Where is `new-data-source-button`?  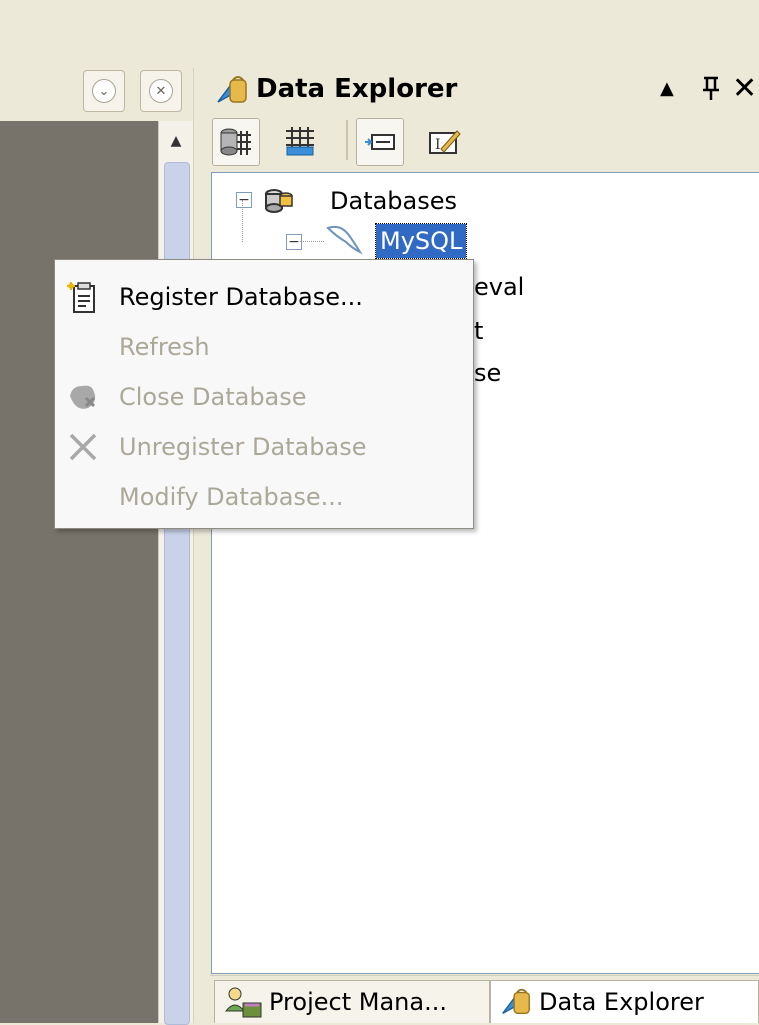
new-data-source-button is located at coordinates (236, 142).